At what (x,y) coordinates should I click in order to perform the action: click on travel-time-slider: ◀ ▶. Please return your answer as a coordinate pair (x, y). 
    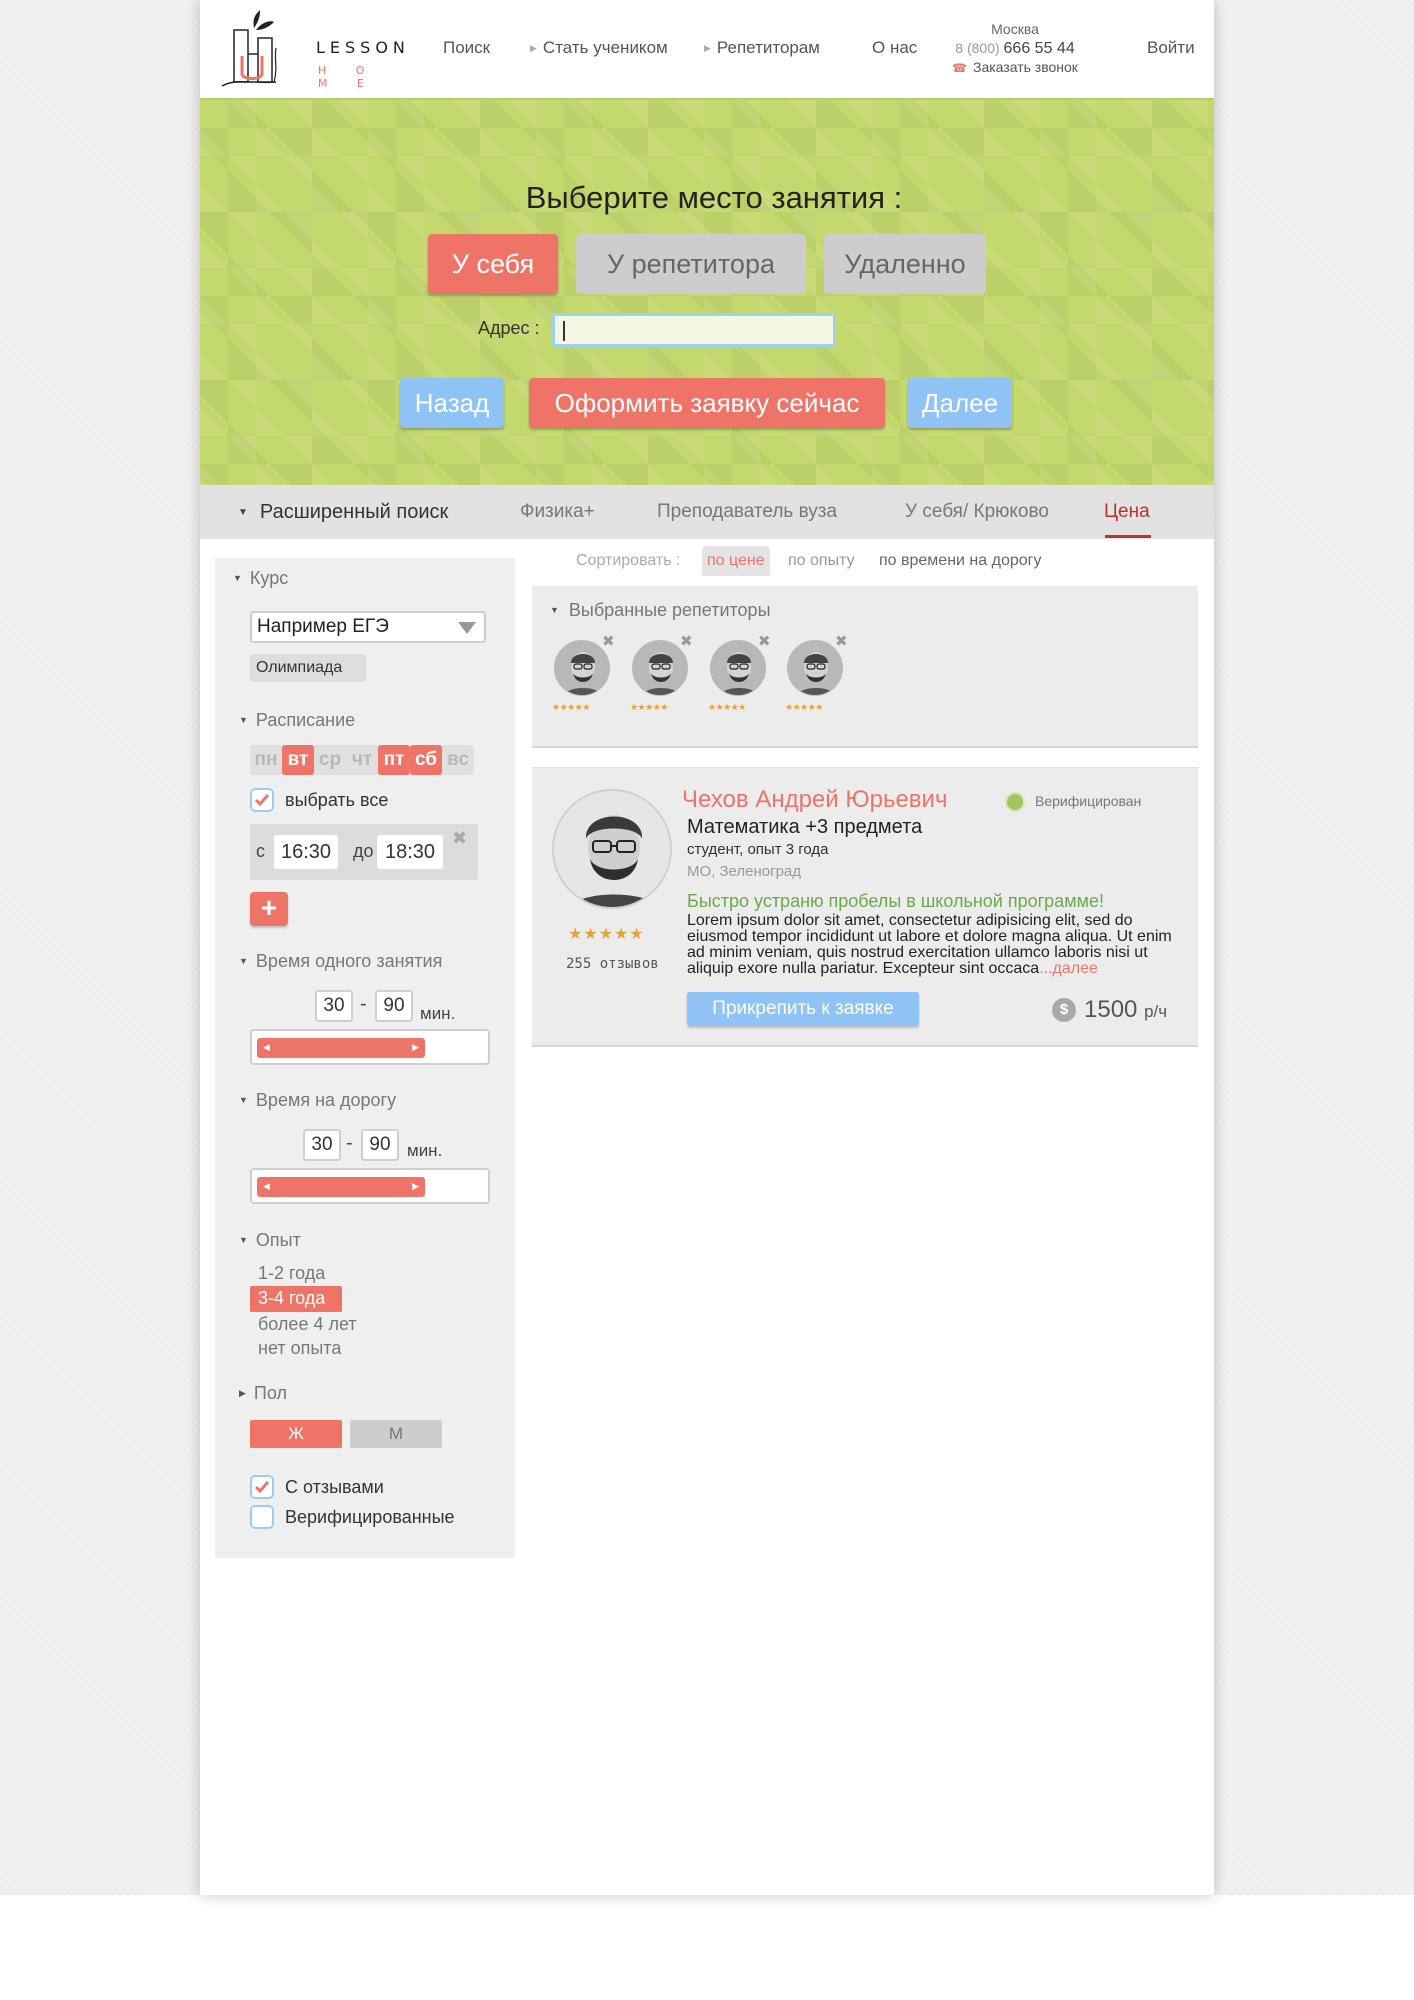
    Looking at the image, I should click on (370, 1186).